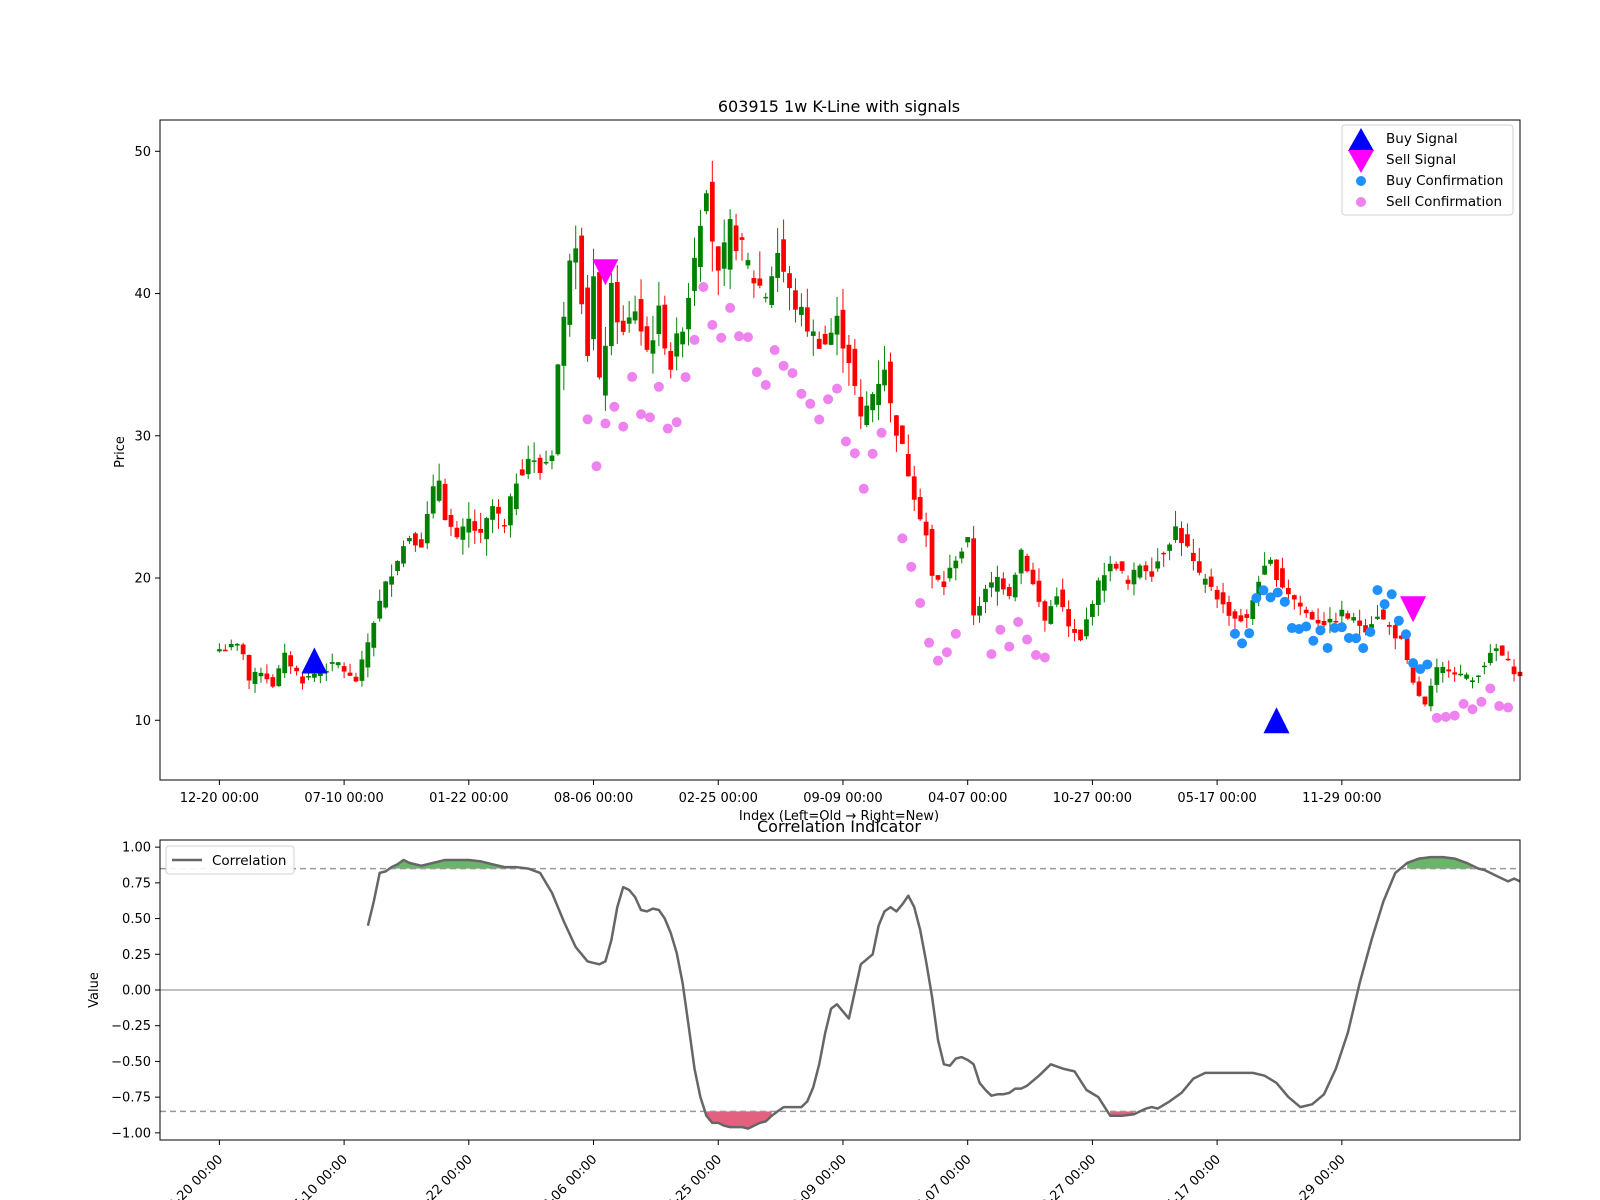 This screenshot has width=1600, height=1200. I want to click on kline-ytick-label: 50, so click(142, 152).